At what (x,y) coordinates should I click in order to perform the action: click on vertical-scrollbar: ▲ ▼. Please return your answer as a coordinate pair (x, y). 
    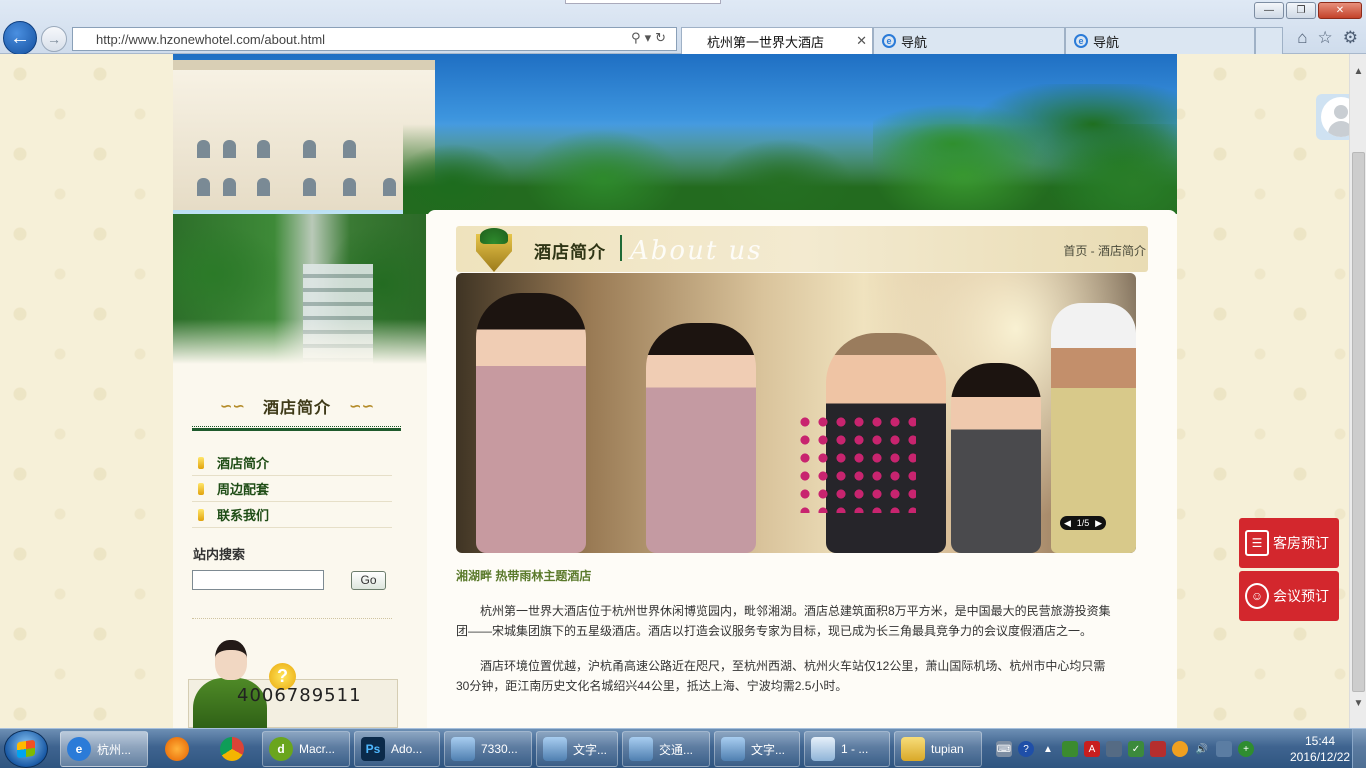
    Looking at the image, I should click on (1357, 391).